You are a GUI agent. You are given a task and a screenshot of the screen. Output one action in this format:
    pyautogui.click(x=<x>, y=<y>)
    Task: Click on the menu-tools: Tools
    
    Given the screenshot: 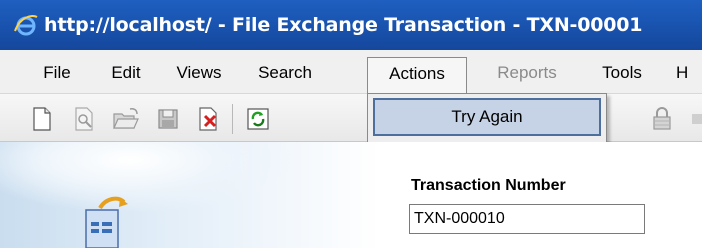 What is the action you would take?
    pyautogui.click(x=622, y=73)
    